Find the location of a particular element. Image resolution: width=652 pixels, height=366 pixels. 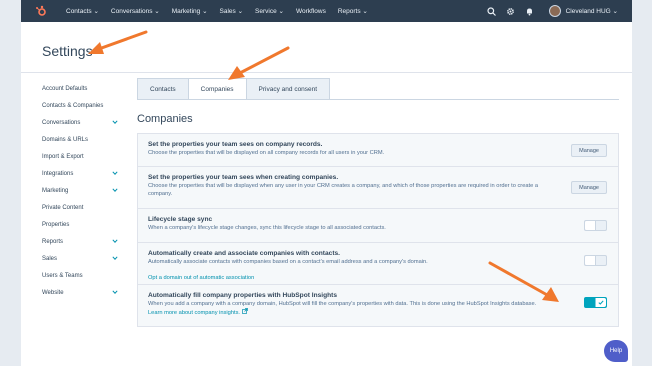

checkmark-icon is located at coordinates (601, 302).